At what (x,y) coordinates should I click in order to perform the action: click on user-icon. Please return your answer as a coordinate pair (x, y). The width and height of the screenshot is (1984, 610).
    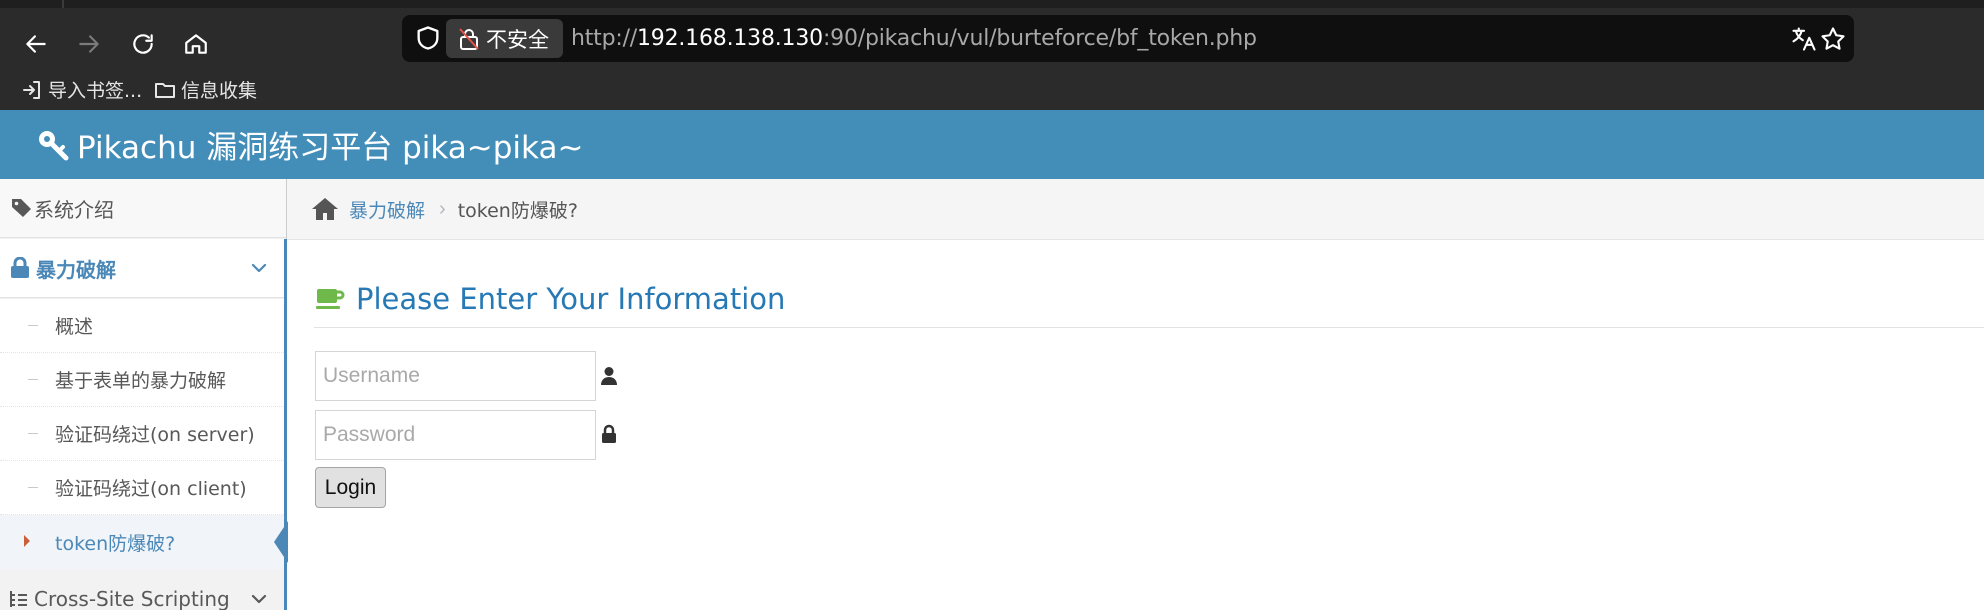
    Looking at the image, I should click on (609, 376).